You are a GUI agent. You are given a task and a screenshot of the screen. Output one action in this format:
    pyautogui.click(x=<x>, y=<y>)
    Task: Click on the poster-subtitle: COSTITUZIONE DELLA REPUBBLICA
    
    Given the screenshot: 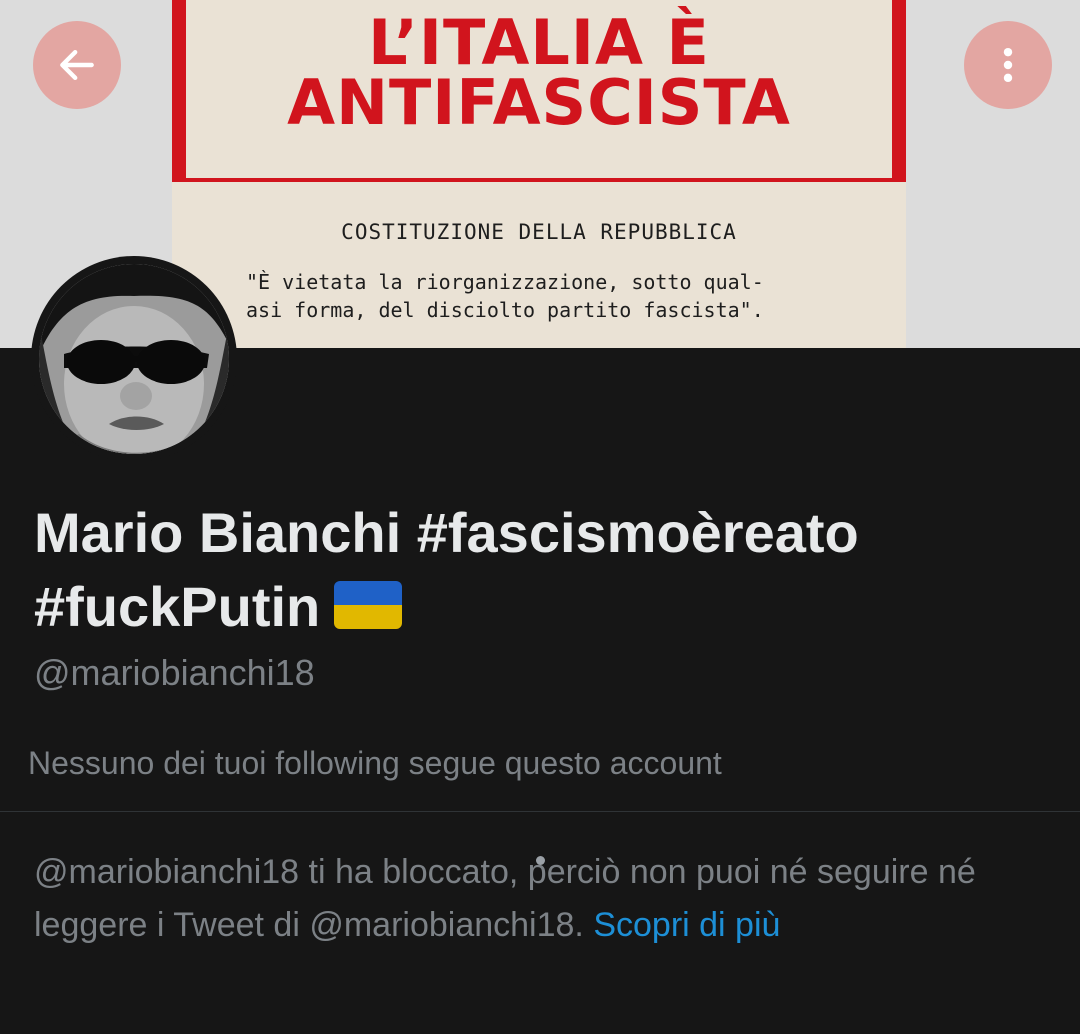 What is the action you would take?
    pyautogui.click(x=539, y=232)
    